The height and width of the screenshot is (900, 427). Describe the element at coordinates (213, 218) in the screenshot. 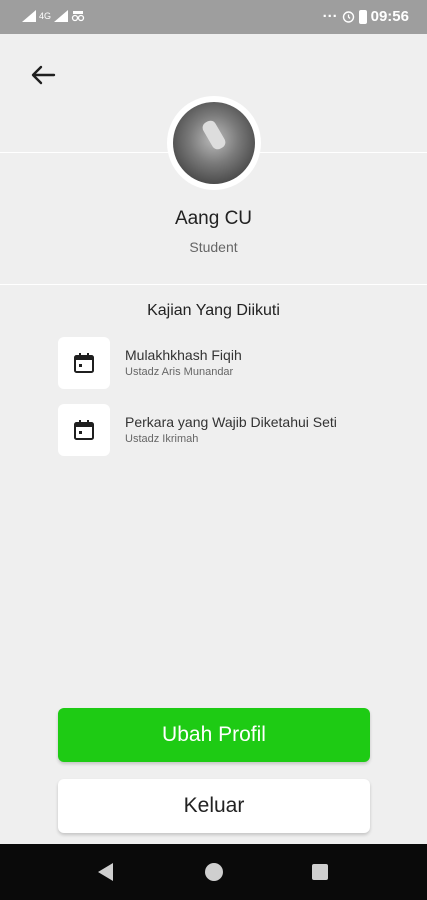

I see `user-name: Aang CU` at that location.